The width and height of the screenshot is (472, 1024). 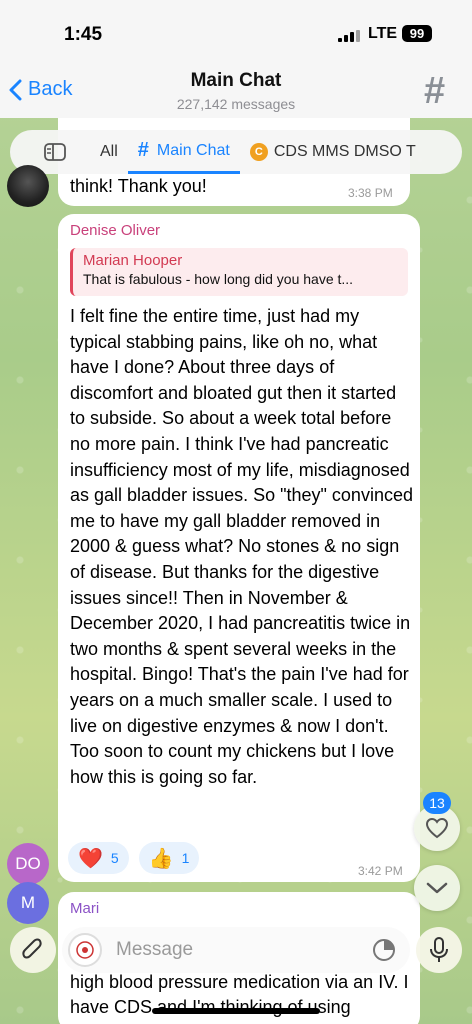 I want to click on mentions-badge: 13, so click(x=437, y=803).